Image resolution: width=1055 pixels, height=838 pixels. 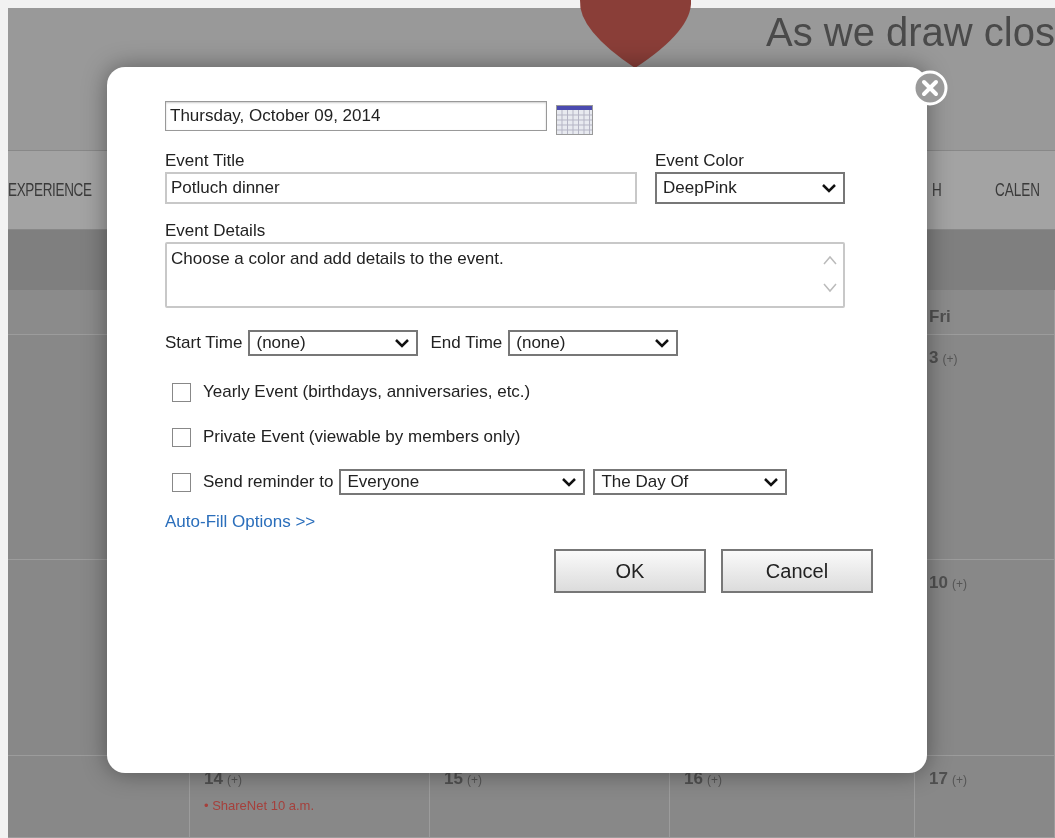 What do you see at coordinates (268, 482) in the screenshot?
I see `option-label: Send reminder to` at bounding box center [268, 482].